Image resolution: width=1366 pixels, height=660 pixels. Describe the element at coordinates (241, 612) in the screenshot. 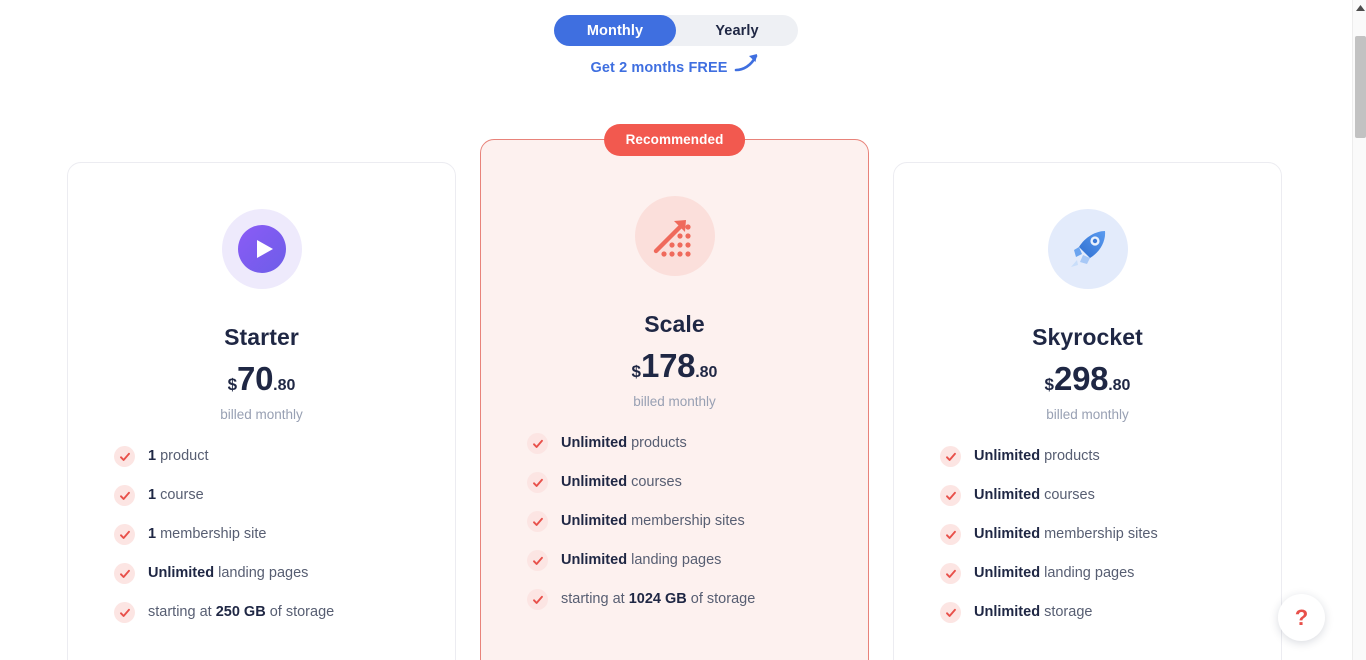

I see `feature-text: starting at 250 GB of storage` at that location.